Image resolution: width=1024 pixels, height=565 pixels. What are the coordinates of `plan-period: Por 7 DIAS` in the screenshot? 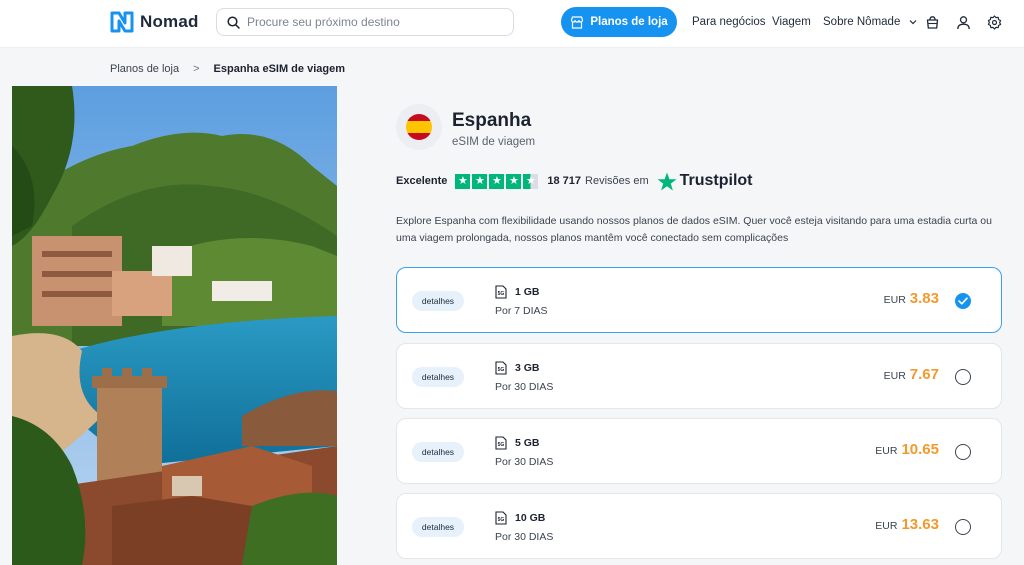 It's located at (521, 311).